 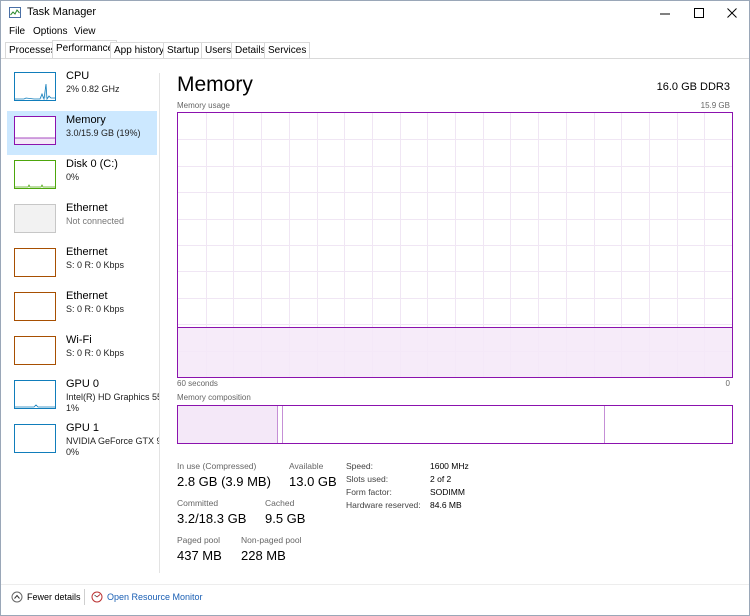 What do you see at coordinates (715, 105) in the screenshot?
I see `memory-usage-max: 15.9 GB` at bounding box center [715, 105].